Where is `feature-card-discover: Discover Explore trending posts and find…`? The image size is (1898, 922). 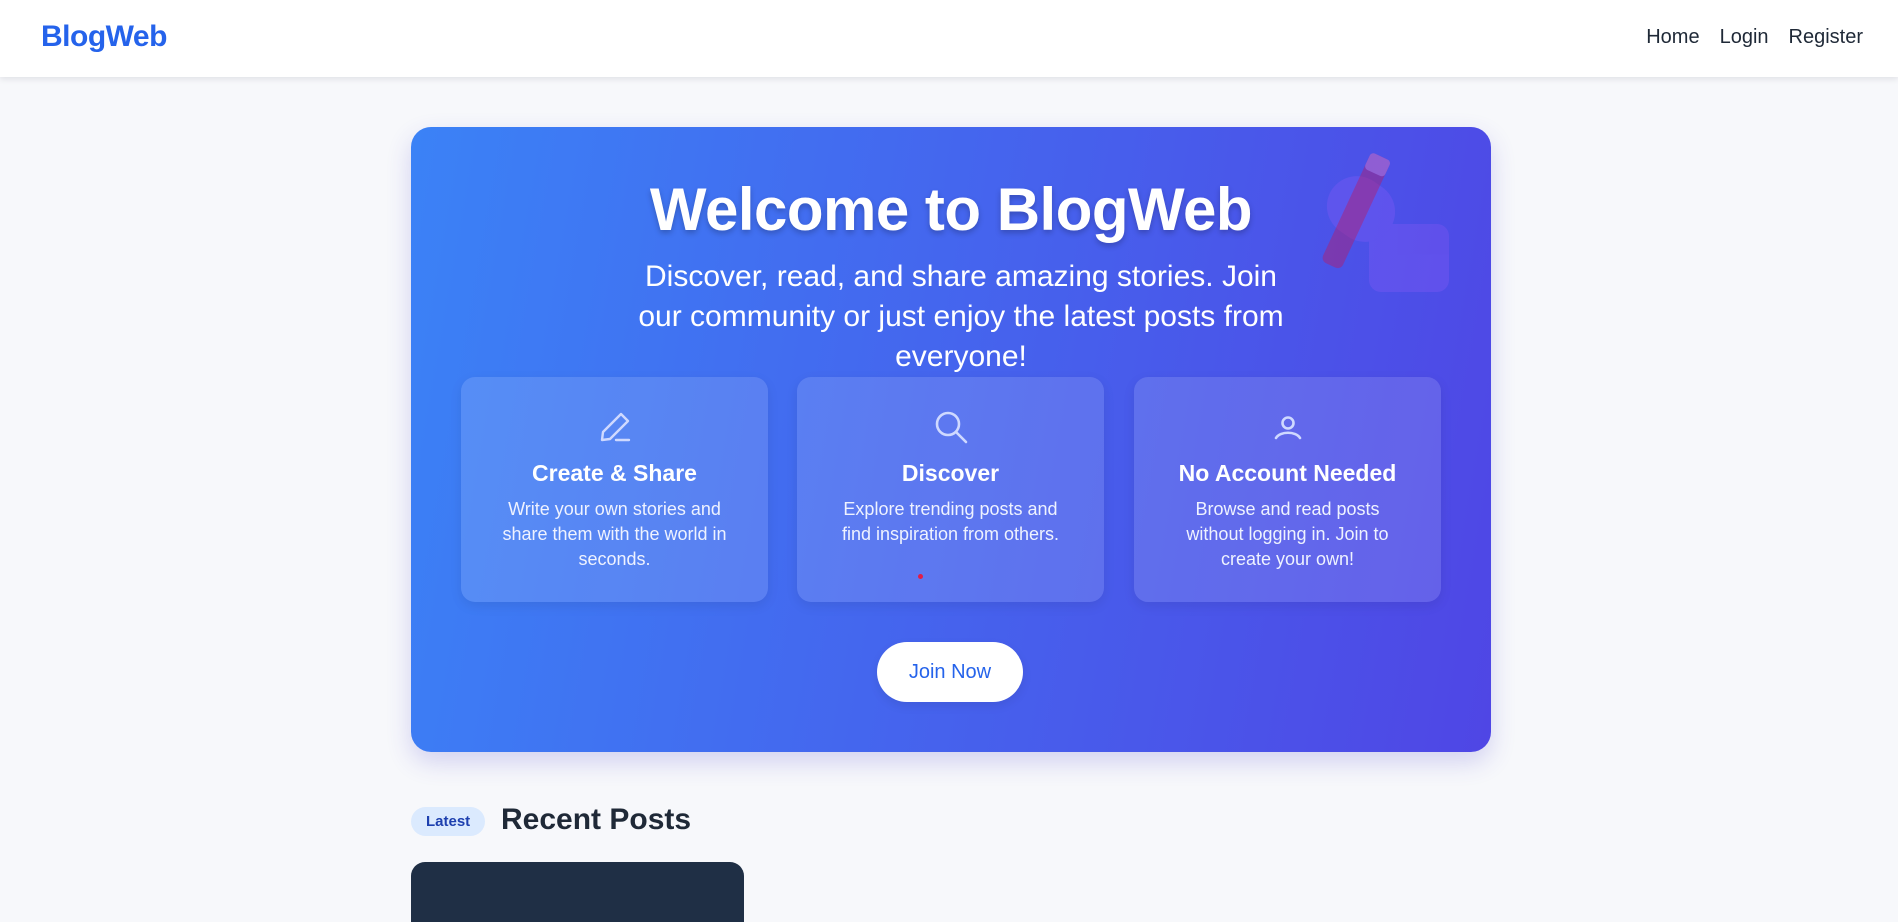 feature-card-discover: Discover Explore trending posts and find… is located at coordinates (950, 489).